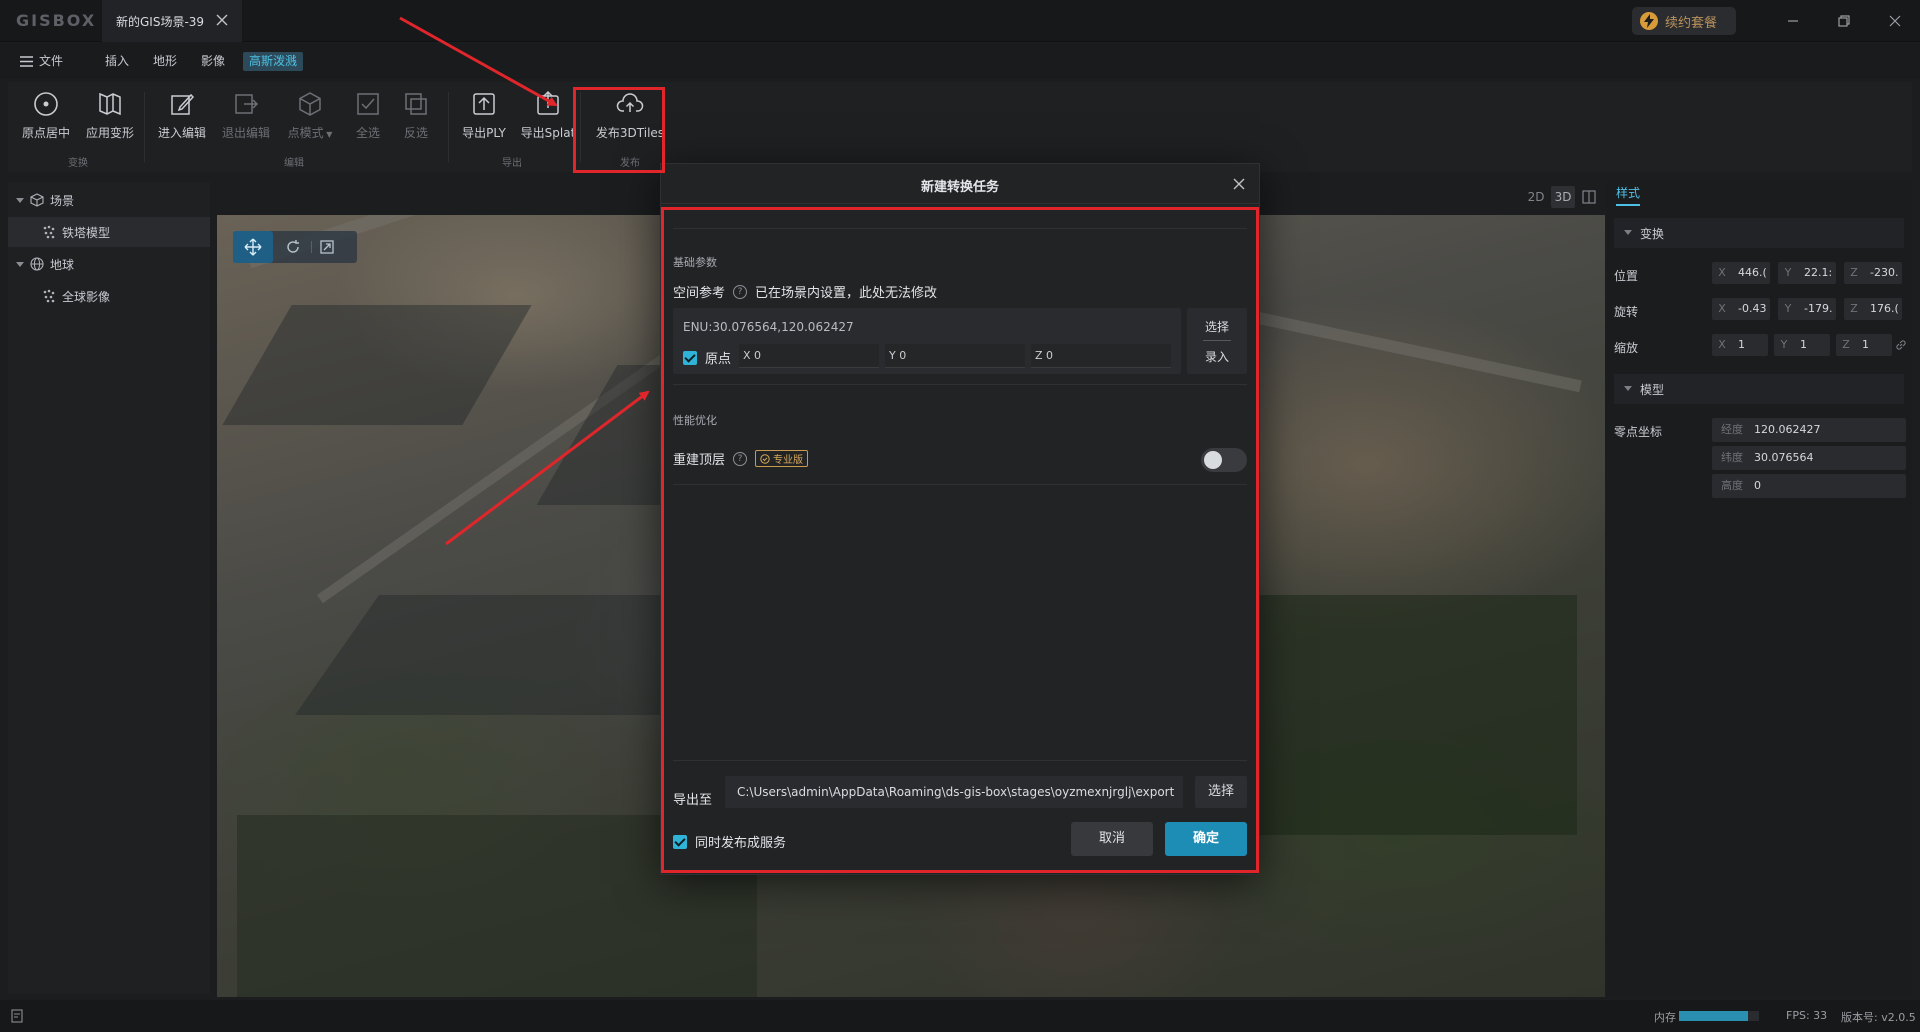 Image resolution: width=1920 pixels, height=1032 pixels. What do you see at coordinates (1873, 273) in the screenshot?
I see `position-z-input: Z -230.` at bounding box center [1873, 273].